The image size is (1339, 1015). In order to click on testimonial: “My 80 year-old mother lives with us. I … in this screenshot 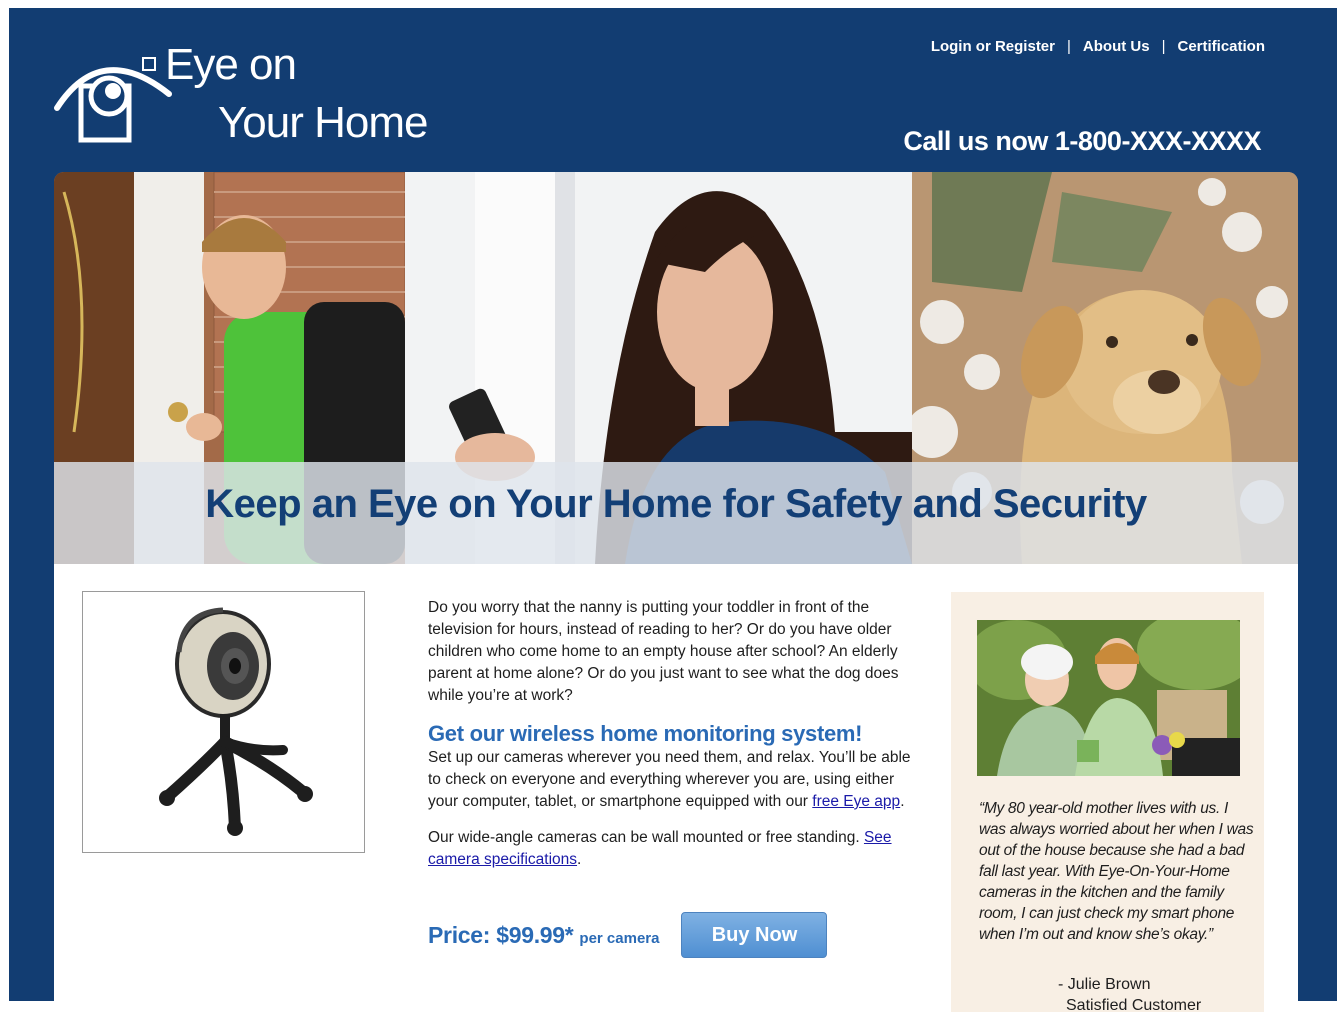, I will do `click(1107, 803)`.